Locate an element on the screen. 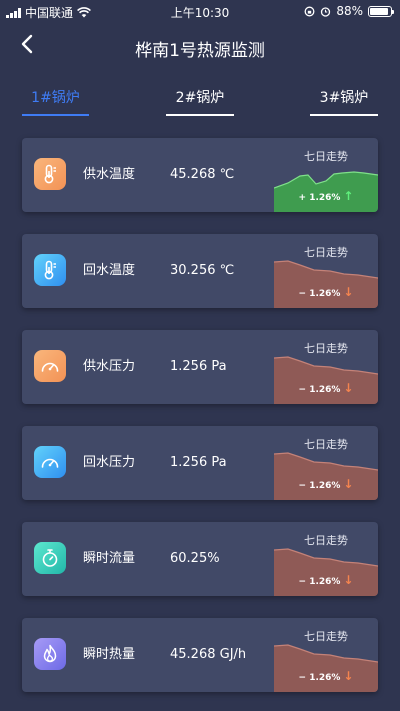 The height and width of the screenshot is (711, 400). battery-icon is located at coordinates (381, 11).